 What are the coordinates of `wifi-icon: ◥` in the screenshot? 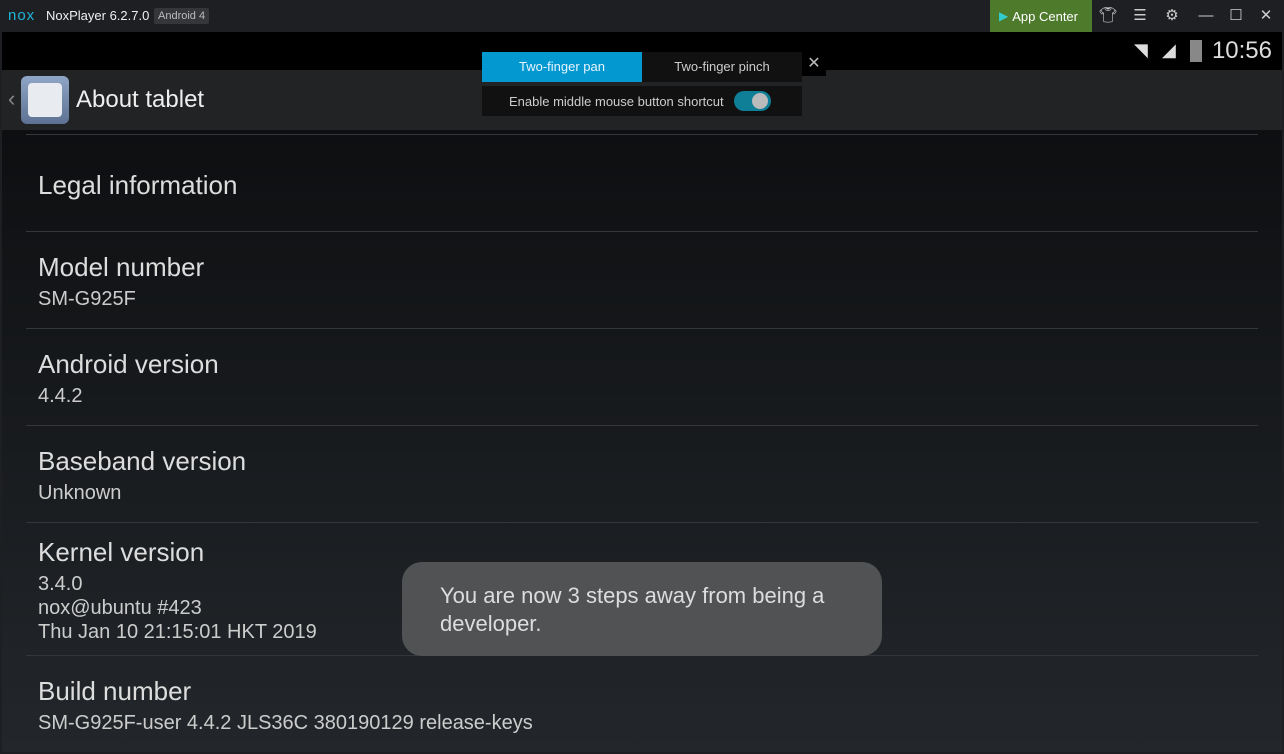 It's located at (1141, 50).